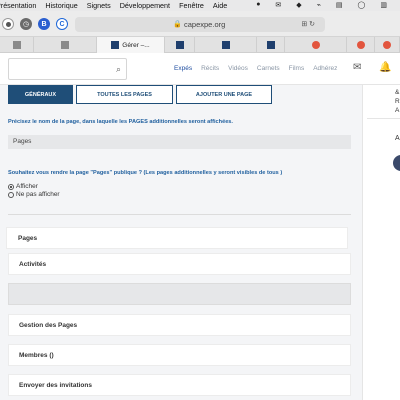 The width and height of the screenshot is (400, 400). Describe the element at coordinates (179, 325) in the screenshot. I see `section-gestion-des-pages: Gestion des Pages` at that location.